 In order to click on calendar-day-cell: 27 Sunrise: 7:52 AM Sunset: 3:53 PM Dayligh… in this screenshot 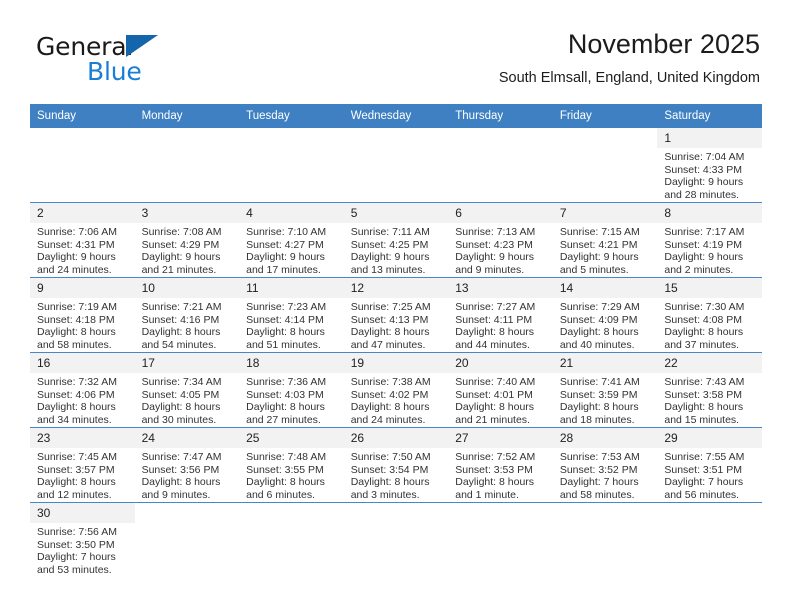, I will do `click(500, 465)`.